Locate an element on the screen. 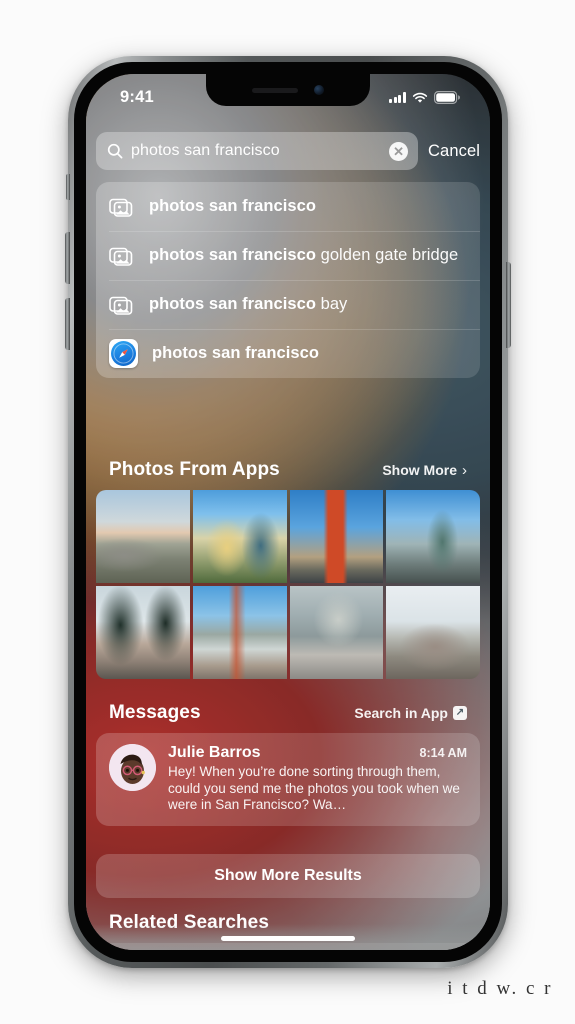 Image resolution: width=575 pixels, height=1024 pixels. suggestion-row: photos san francisco bay is located at coordinates (288, 304).